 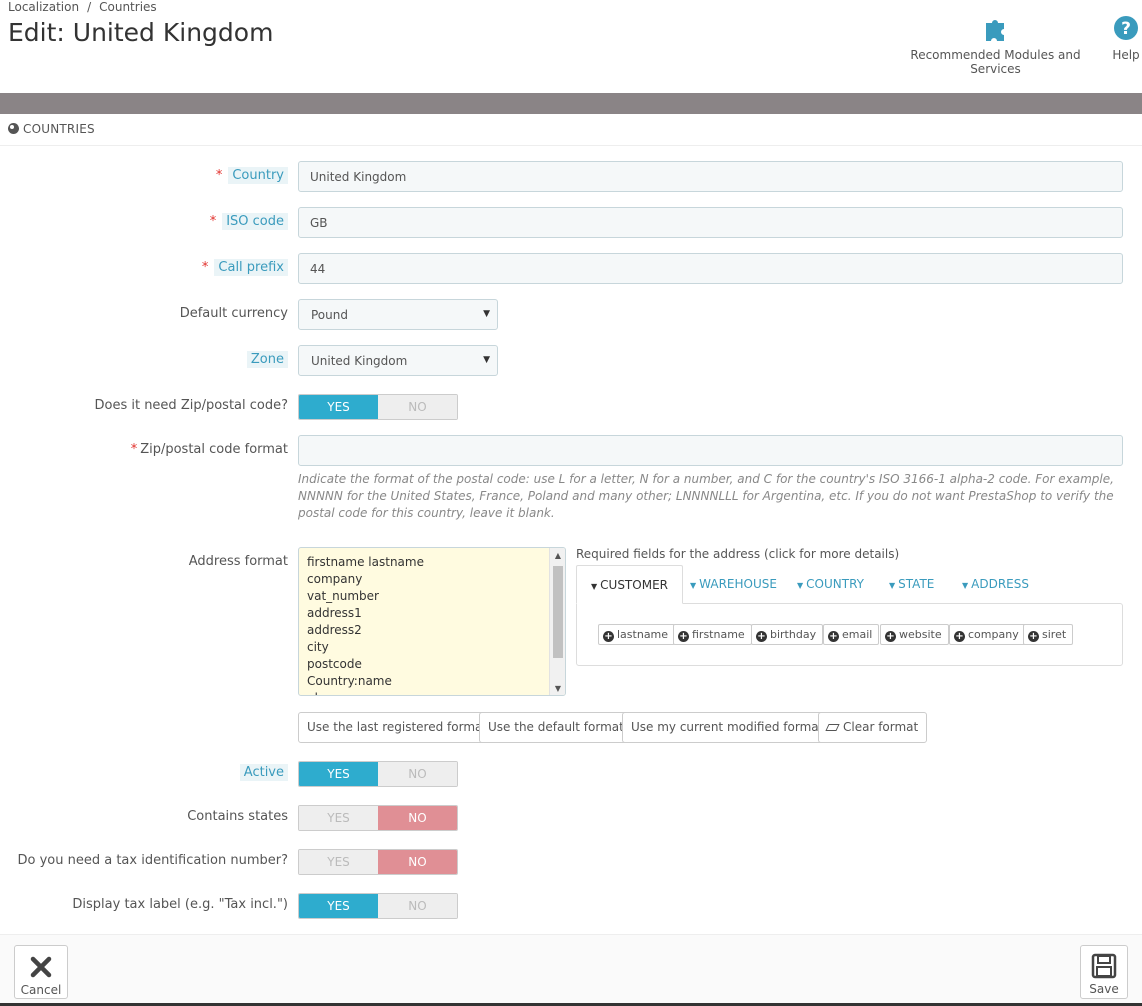 I want to click on address-format-scrollbar: ▲ ▼, so click(x=557, y=621).